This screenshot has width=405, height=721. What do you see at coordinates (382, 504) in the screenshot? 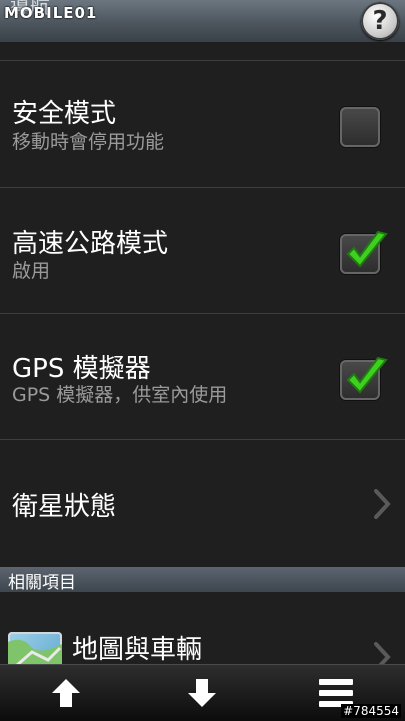
I see `chevron-right-icon` at bounding box center [382, 504].